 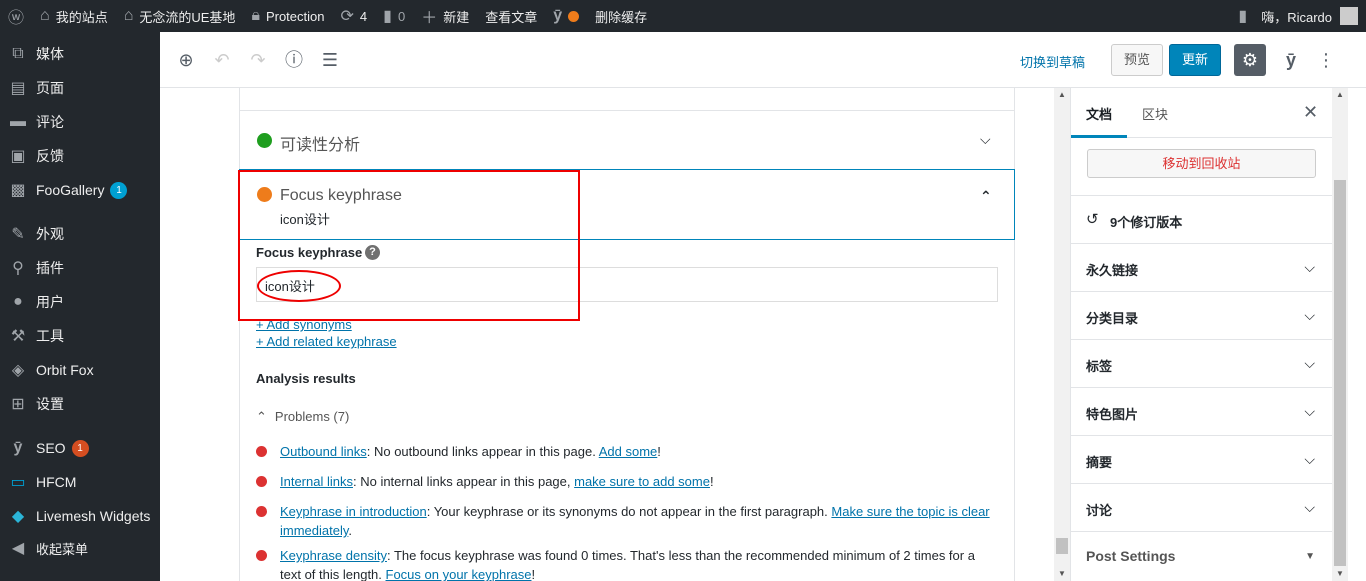 What do you see at coordinates (1052, 61) in the screenshot?
I see `switch-to-draft-link: 切换到草稿` at bounding box center [1052, 61].